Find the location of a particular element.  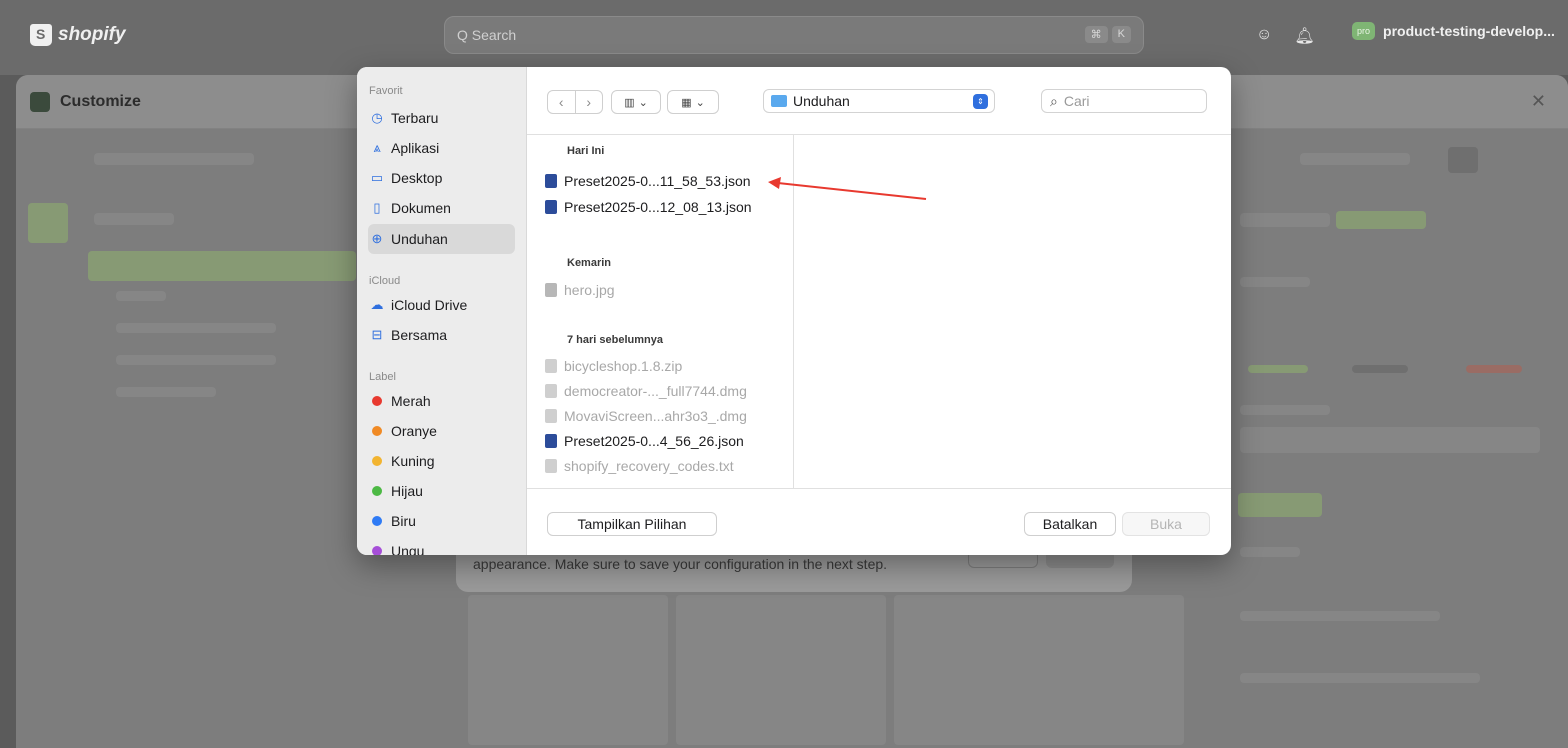

customize-title: Customize is located at coordinates (100, 101).